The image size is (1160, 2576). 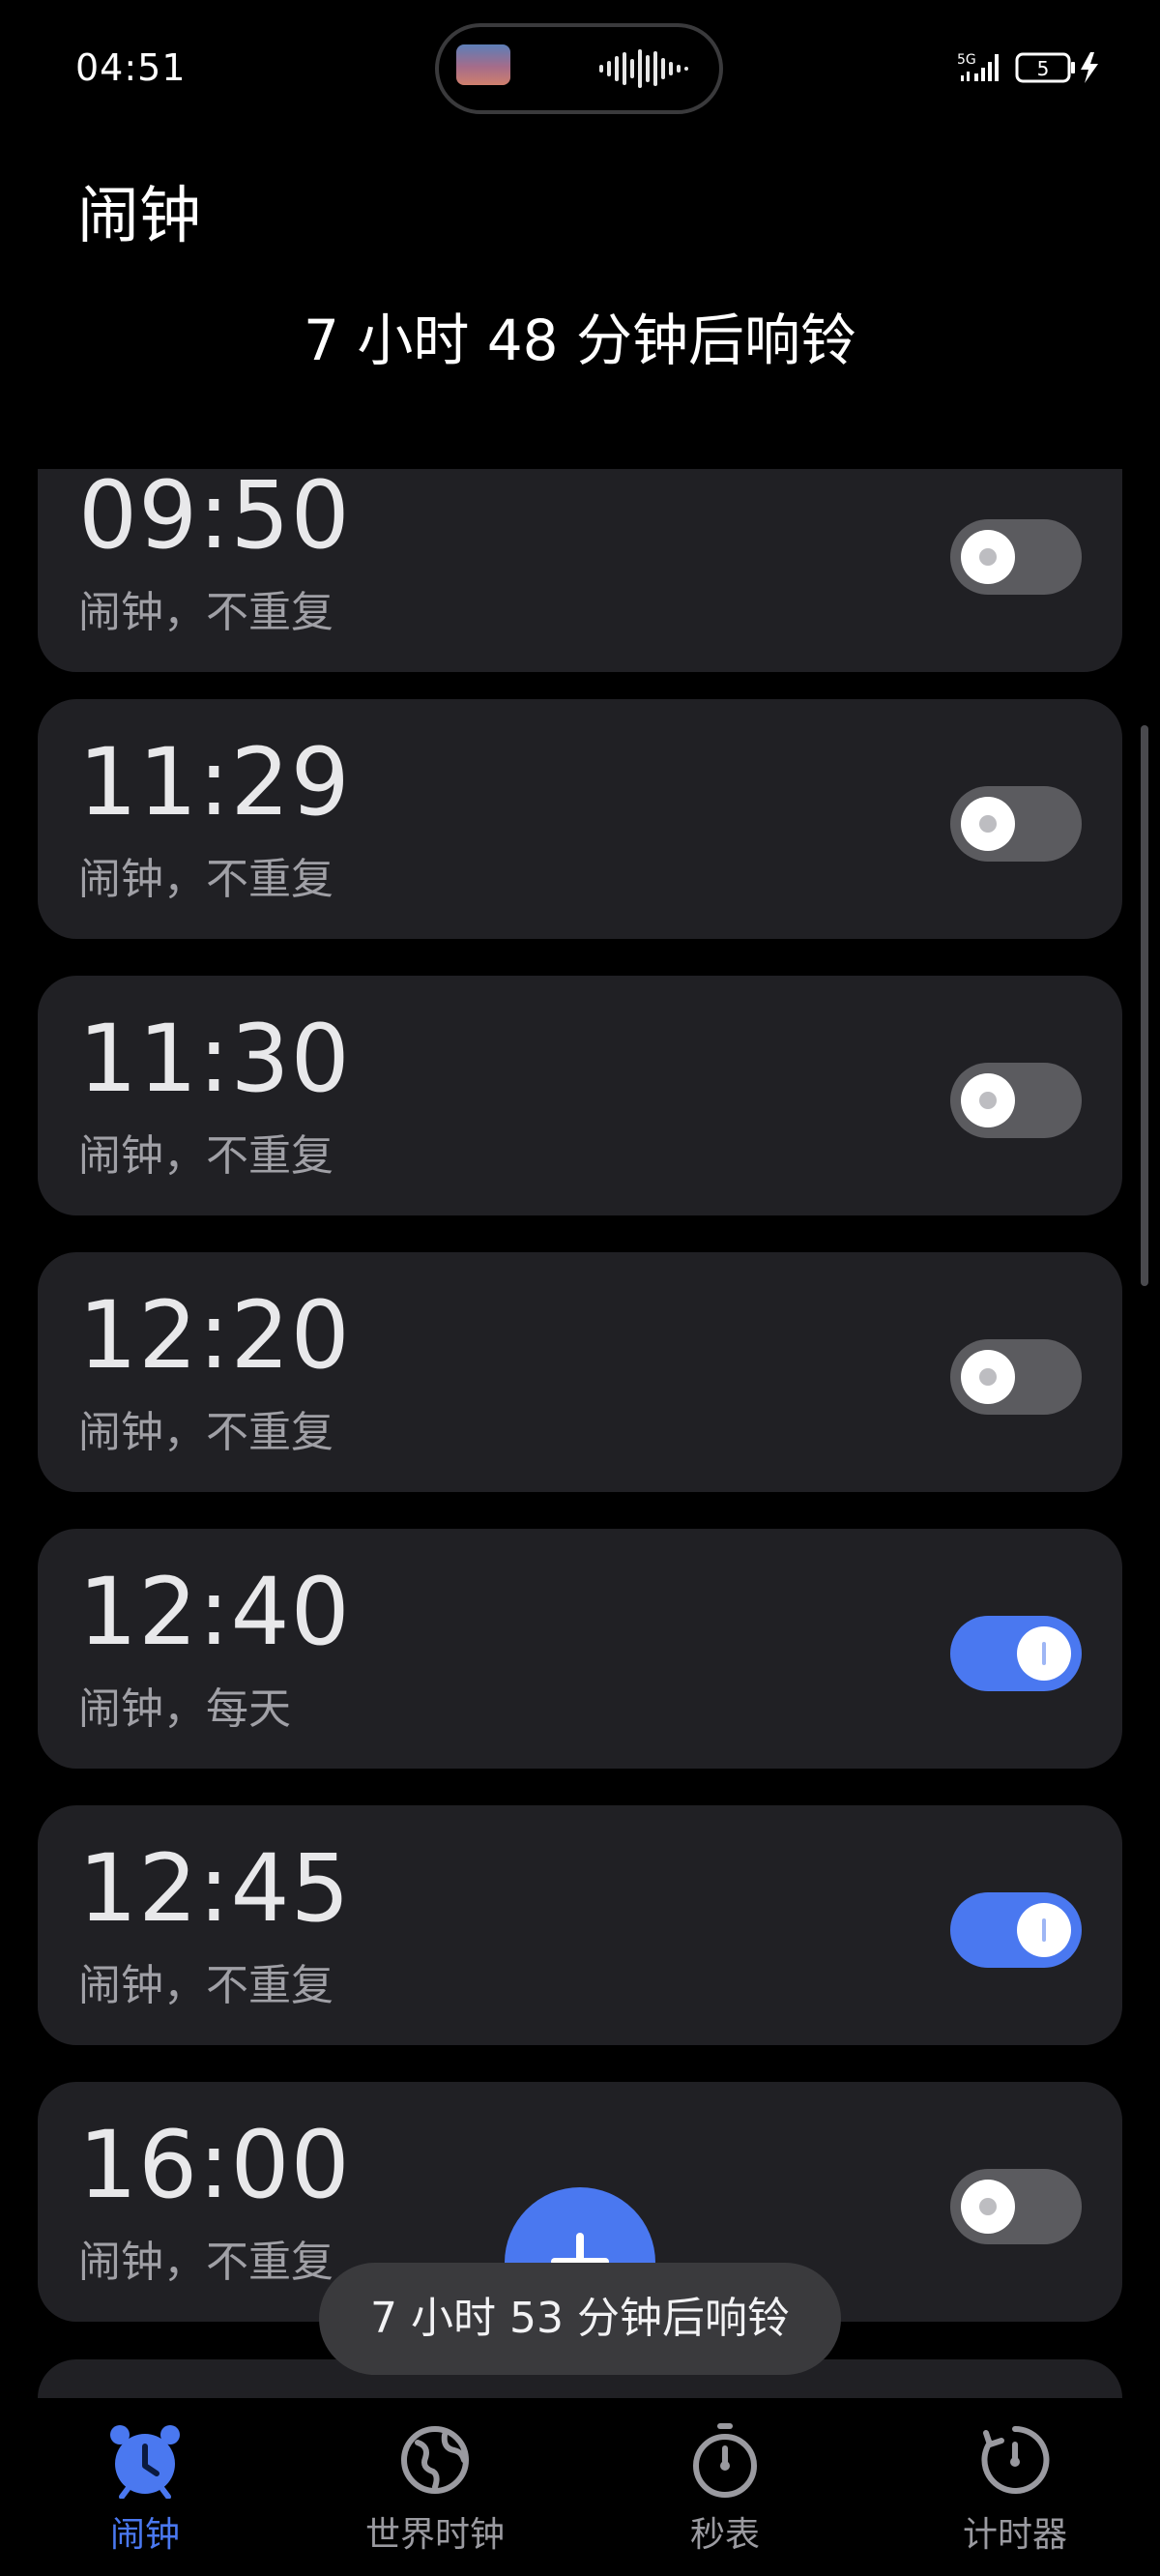 I want to click on status-indicators: 5G 5, so click(x=1034, y=67).